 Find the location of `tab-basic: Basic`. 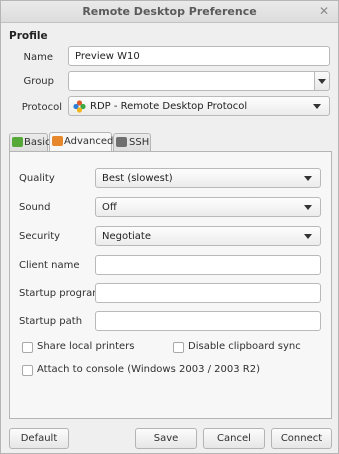

tab-basic: Basic is located at coordinates (30, 142).